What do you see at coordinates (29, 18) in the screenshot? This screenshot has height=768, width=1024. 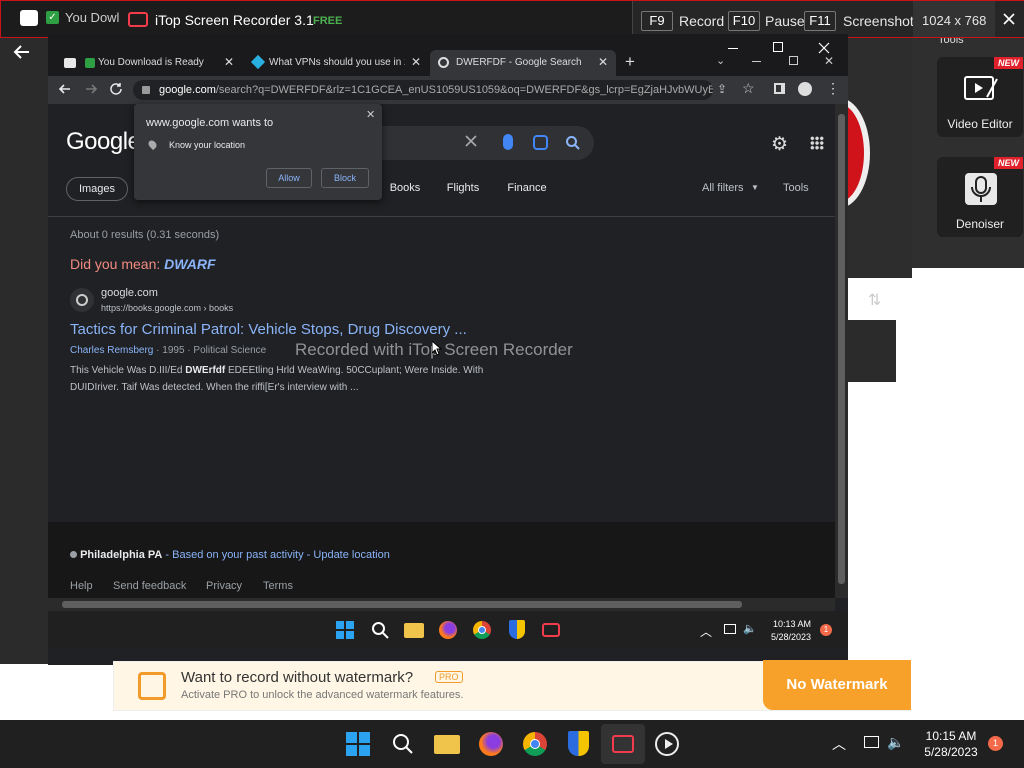 I see `recorder-app-icon` at bounding box center [29, 18].